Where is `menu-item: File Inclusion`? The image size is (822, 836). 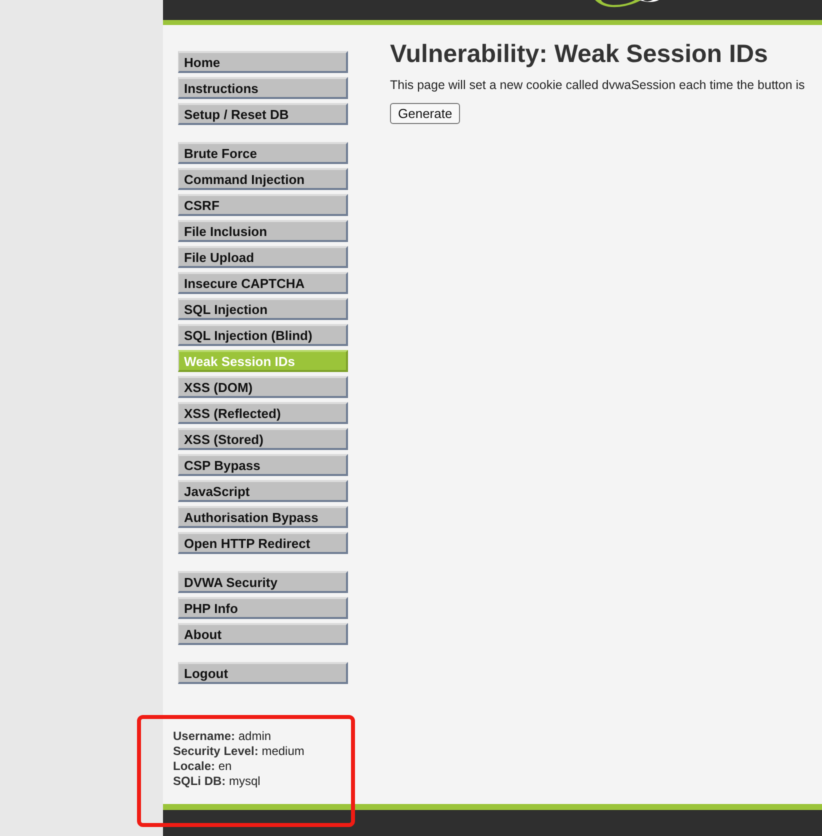 menu-item: File Inclusion is located at coordinates (263, 231).